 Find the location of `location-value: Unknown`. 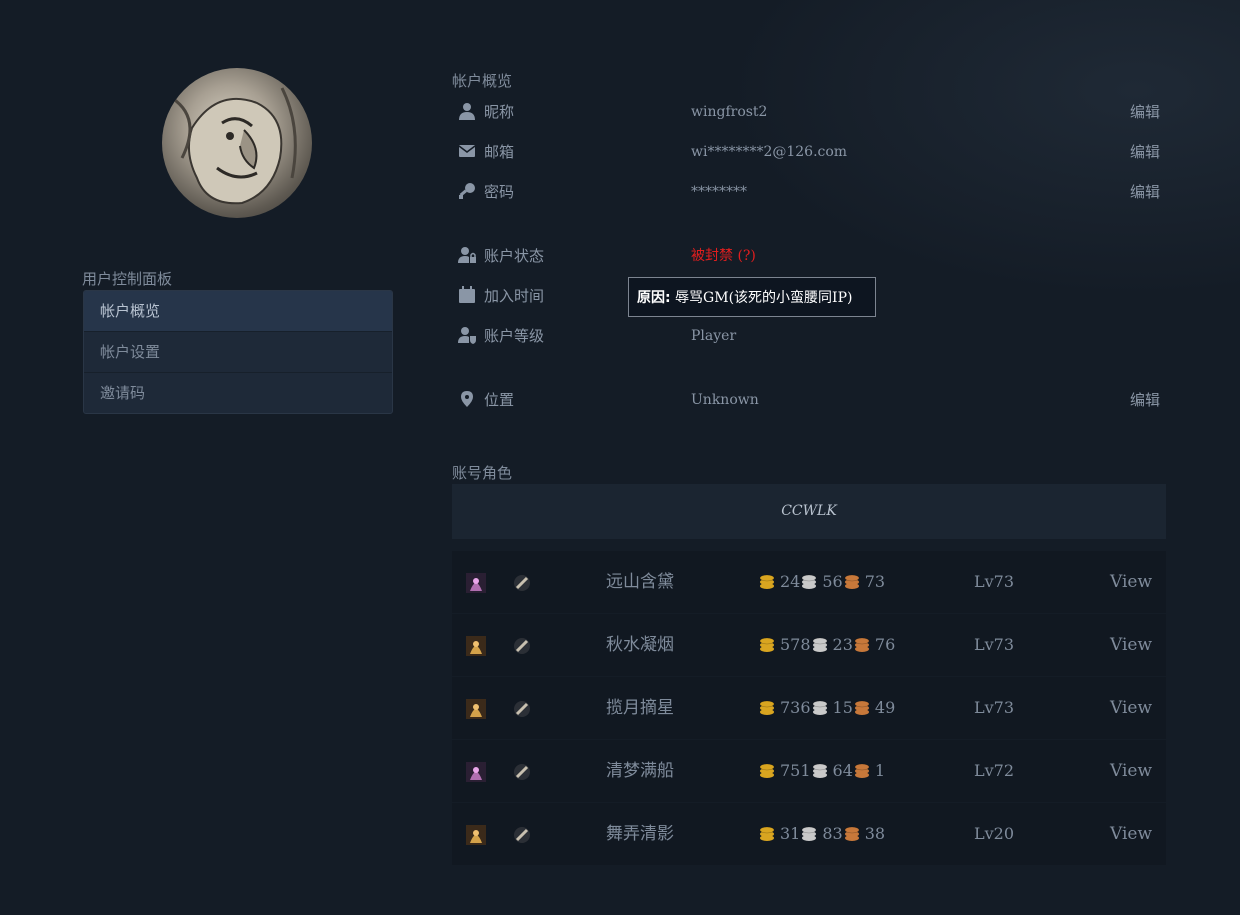

location-value: Unknown is located at coordinates (725, 400).